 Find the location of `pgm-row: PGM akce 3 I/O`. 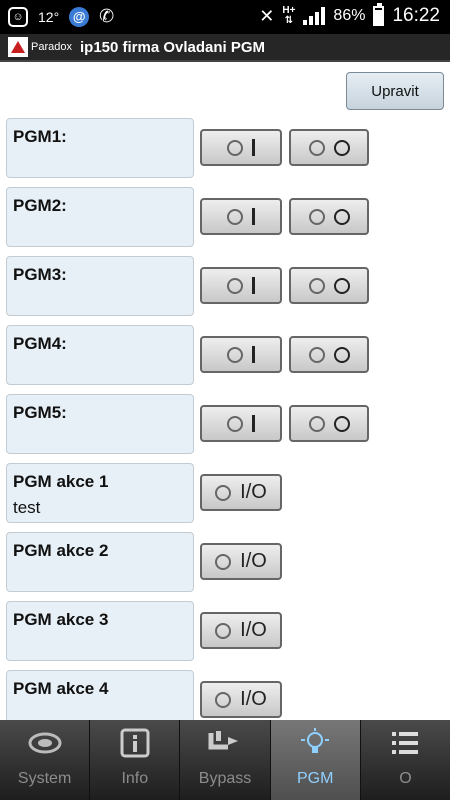

pgm-row: PGM akce 3 I/O is located at coordinates (225, 631).